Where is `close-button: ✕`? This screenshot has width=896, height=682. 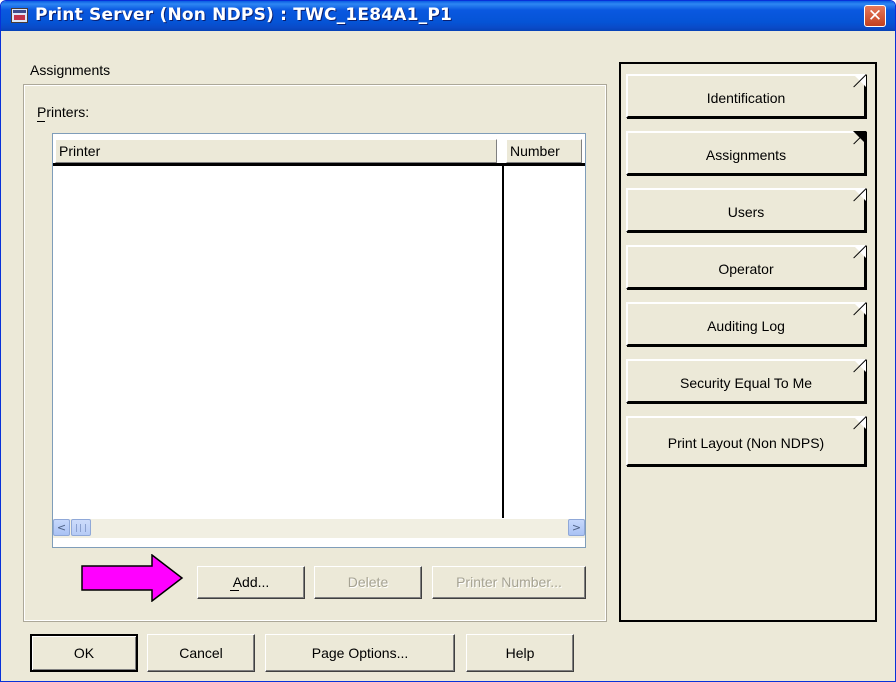 close-button: ✕ is located at coordinates (875, 16).